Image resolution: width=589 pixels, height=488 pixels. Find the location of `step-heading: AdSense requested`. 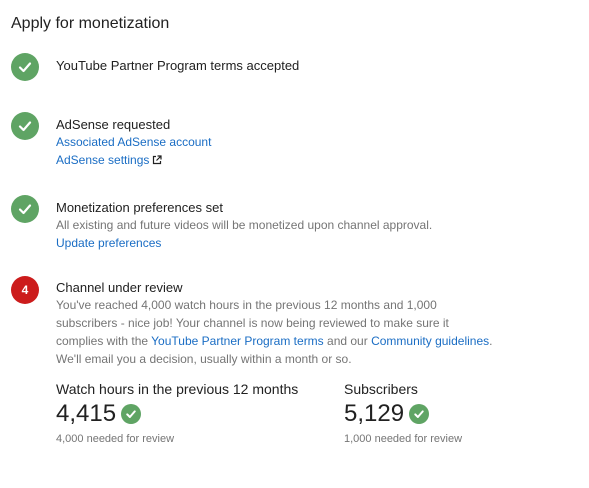

step-heading: AdSense requested is located at coordinates (113, 124).